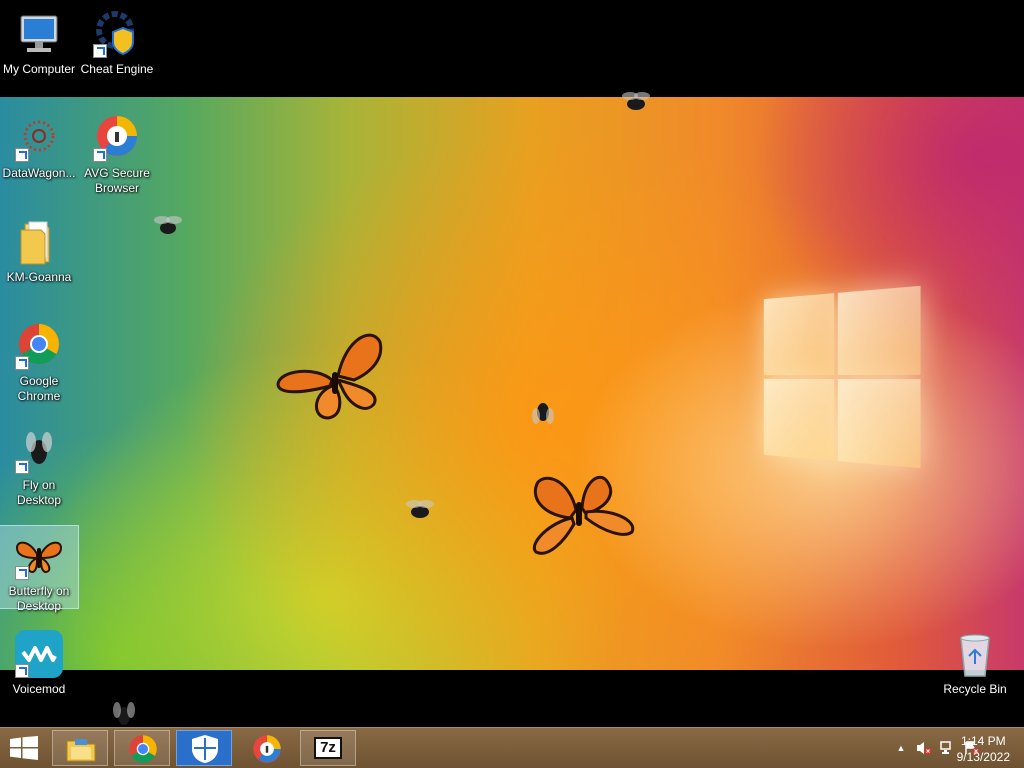 This screenshot has width=1024, height=768. I want to click on desktop-icon-my-computer: My Computer, so click(39, 40).